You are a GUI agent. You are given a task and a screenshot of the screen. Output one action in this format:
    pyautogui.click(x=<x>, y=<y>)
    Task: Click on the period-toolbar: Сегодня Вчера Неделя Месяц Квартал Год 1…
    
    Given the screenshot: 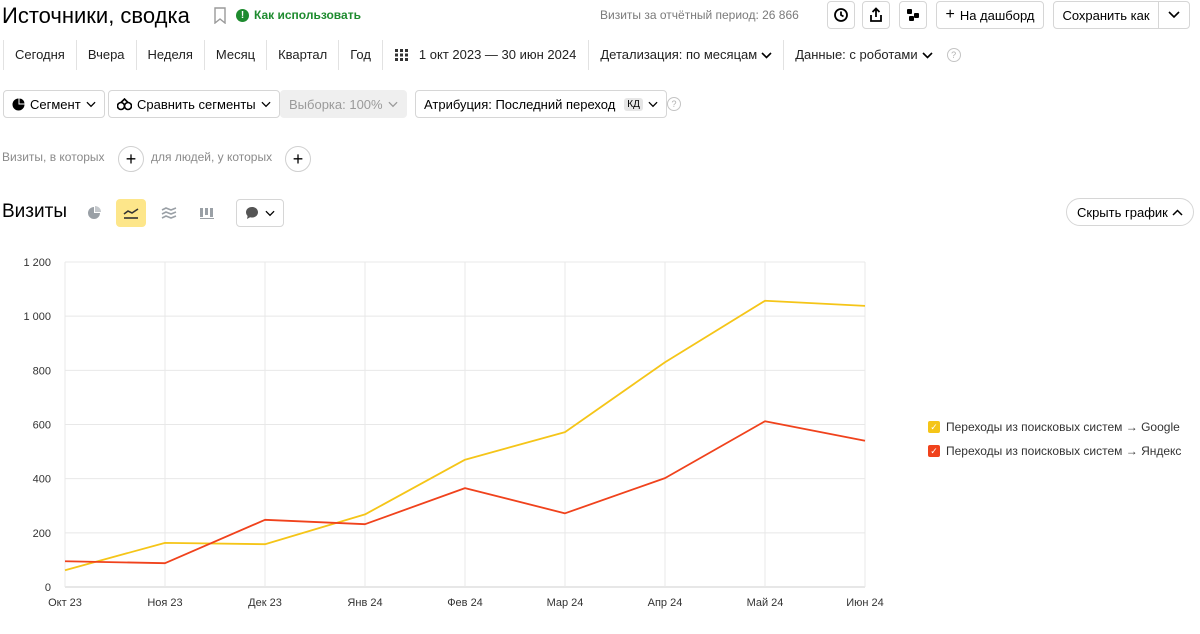 What is the action you would take?
    pyautogui.click(x=487, y=55)
    